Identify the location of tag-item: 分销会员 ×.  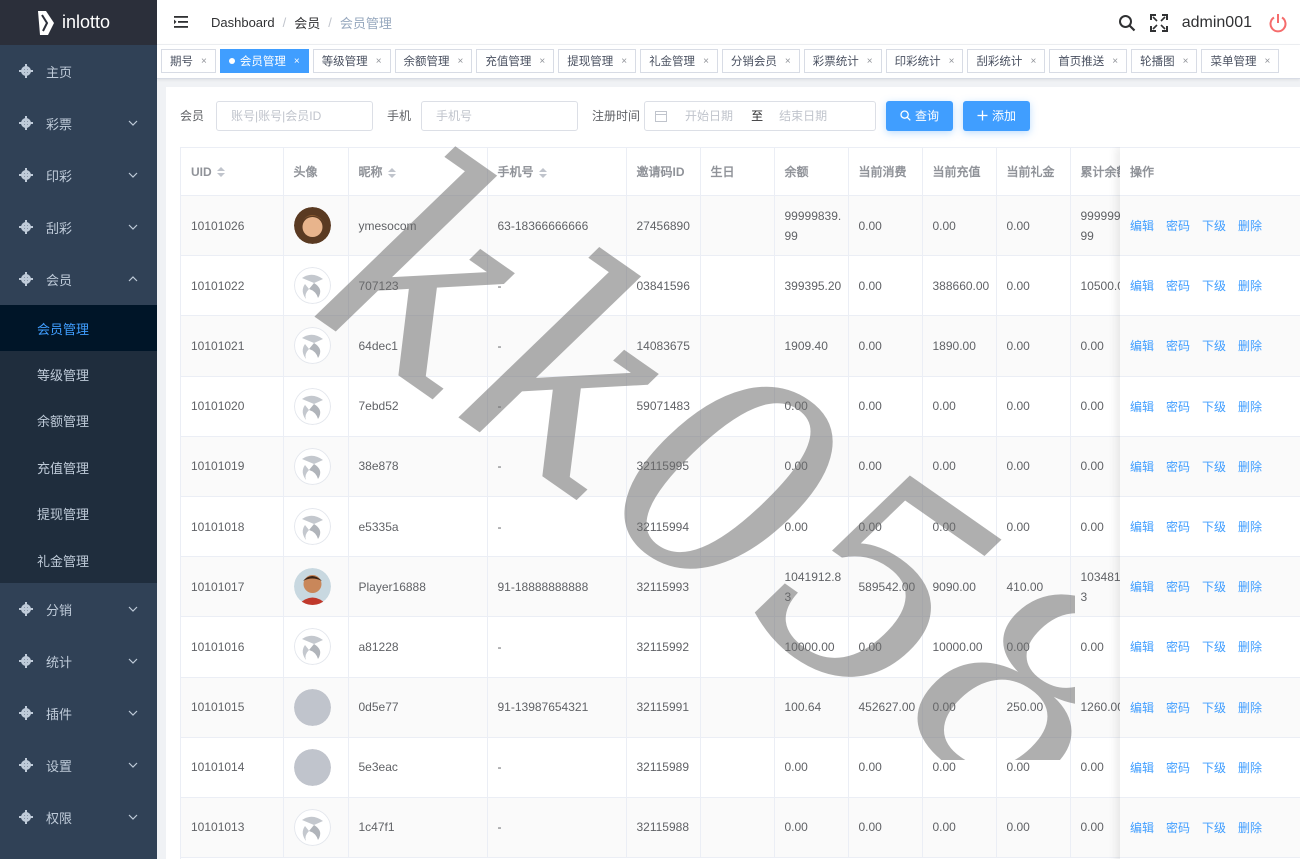
(760, 61).